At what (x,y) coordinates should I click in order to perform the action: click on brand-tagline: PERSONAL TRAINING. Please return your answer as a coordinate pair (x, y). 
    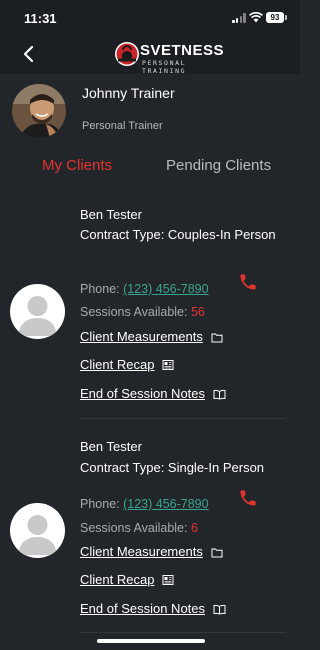
    Looking at the image, I should click on (164, 67).